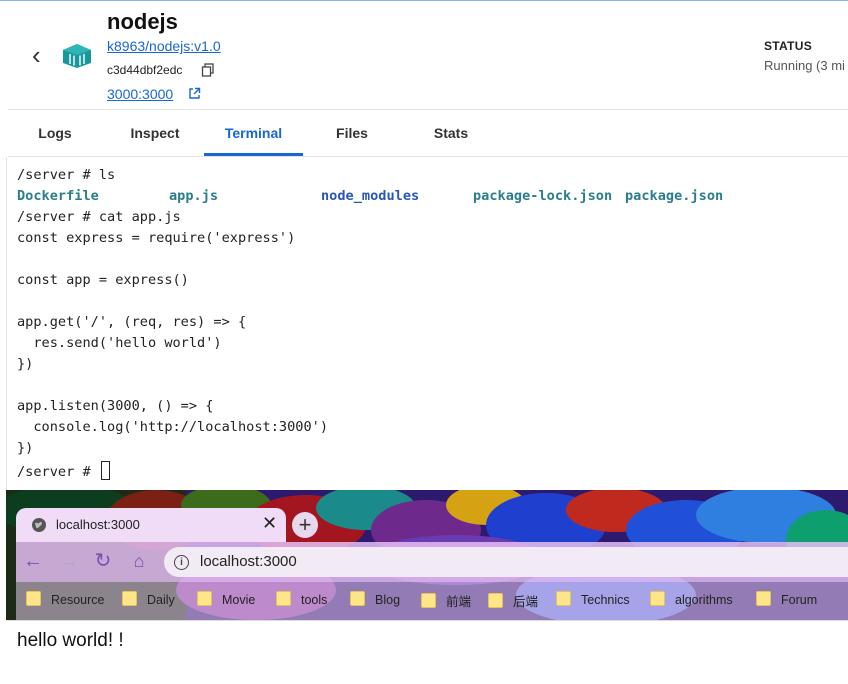 This screenshot has height=684, width=848. Describe the element at coordinates (248, 561) in the screenshot. I see `address-bar-url: localhost:3000` at that location.